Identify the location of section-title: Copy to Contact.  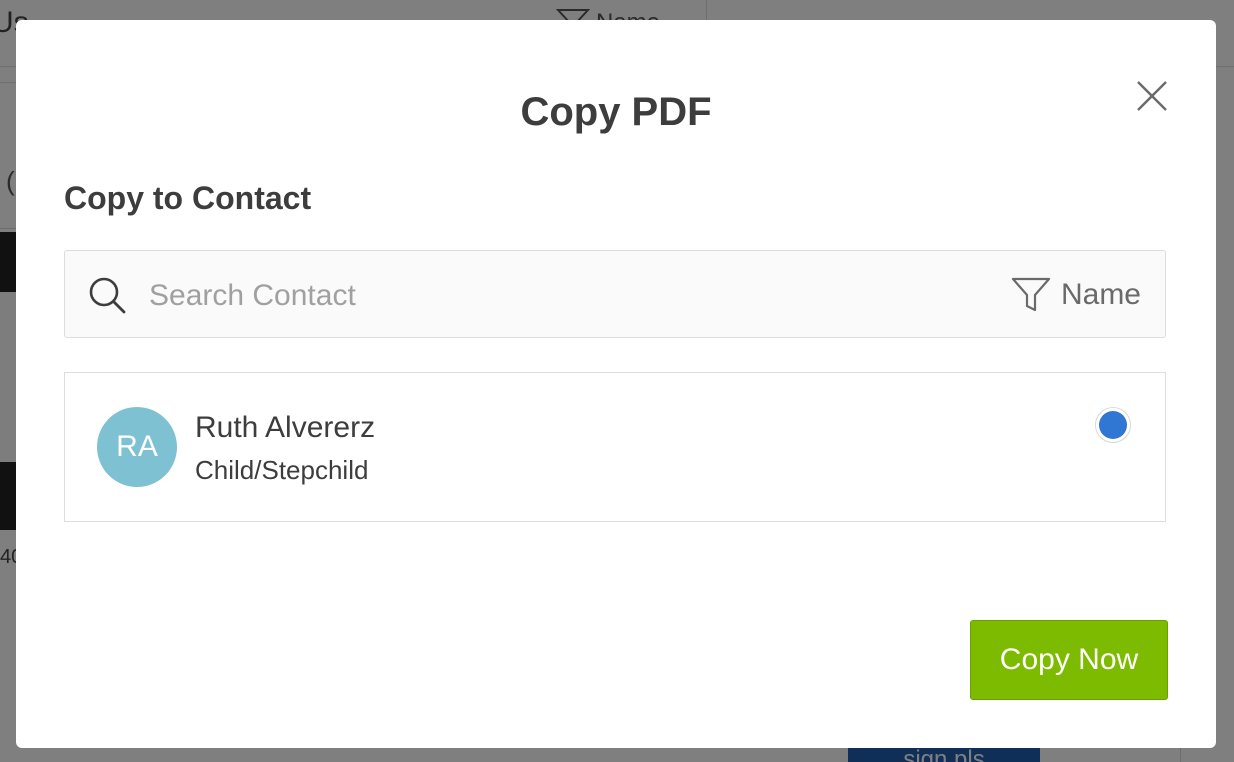
(188, 198).